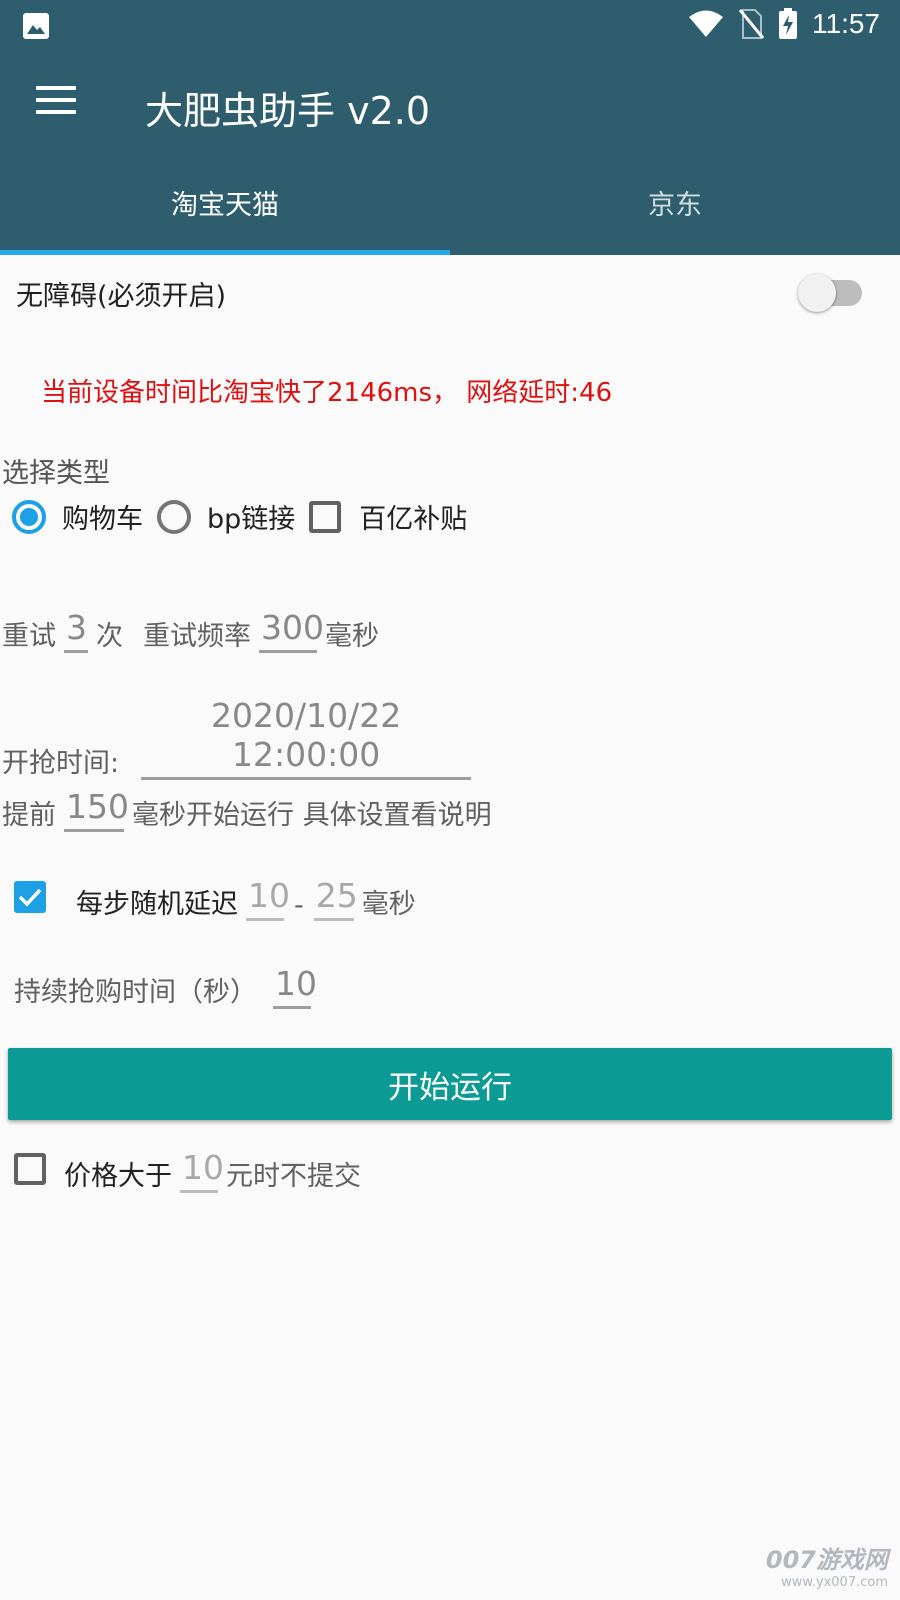  I want to click on retry-label: 重试, so click(29, 636).